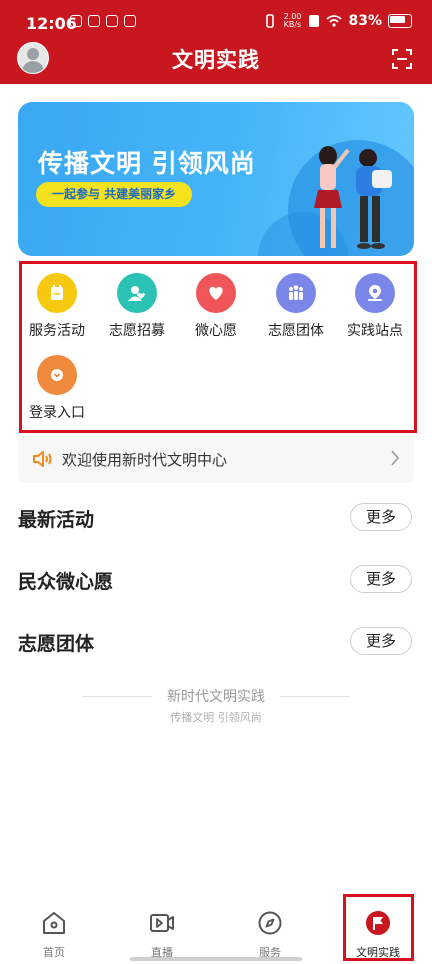 The height and width of the screenshot is (964, 432). Describe the element at coordinates (56, 520) in the screenshot. I see `section-title-latest-activities: 最新活动` at that location.